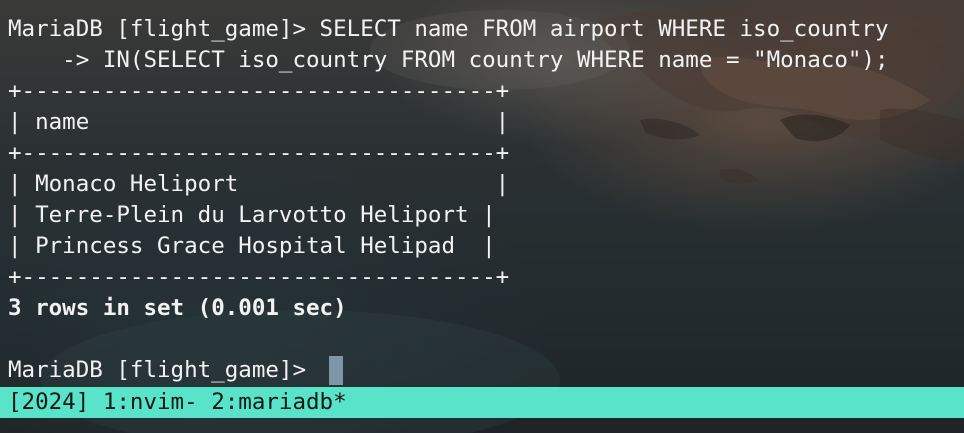 Image resolution: width=964 pixels, height=433 pixels. What do you see at coordinates (259, 184) in the screenshot?
I see `table-row: | Monaco Heliport |` at bounding box center [259, 184].